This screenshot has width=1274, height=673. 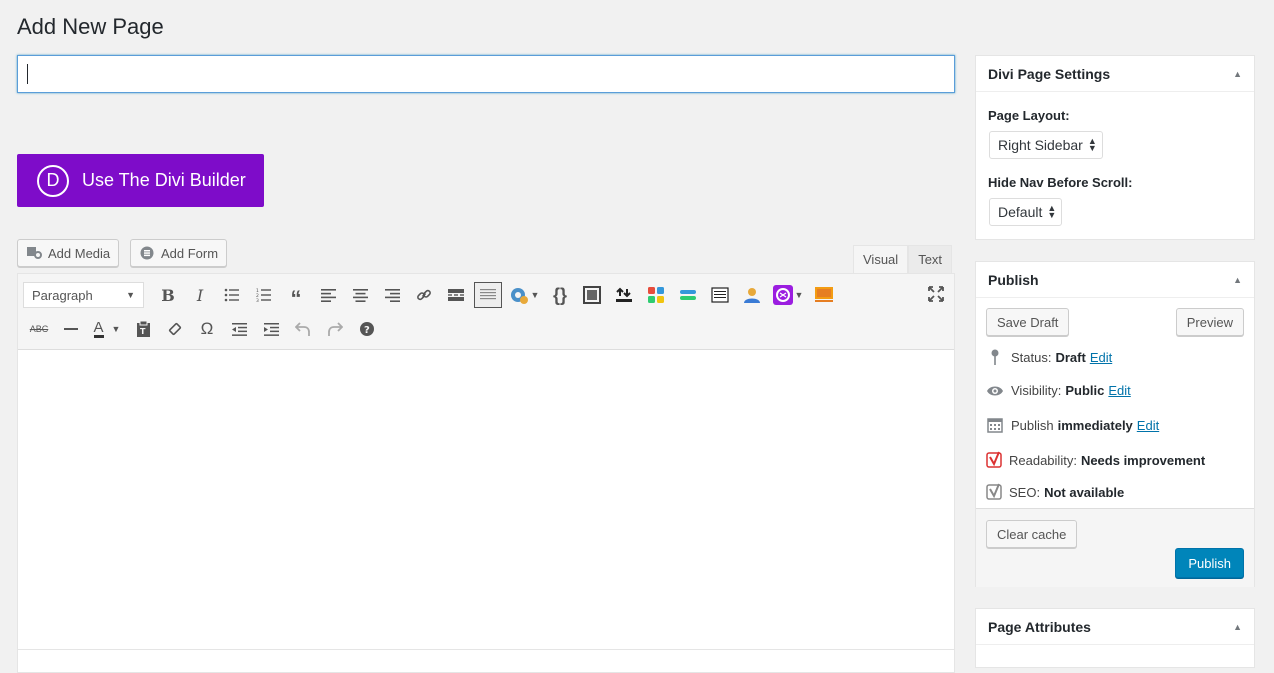 What do you see at coordinates (90, 26) in the screenshot?
I see `page-title: Add New Page` at bounding box center [90, 26].